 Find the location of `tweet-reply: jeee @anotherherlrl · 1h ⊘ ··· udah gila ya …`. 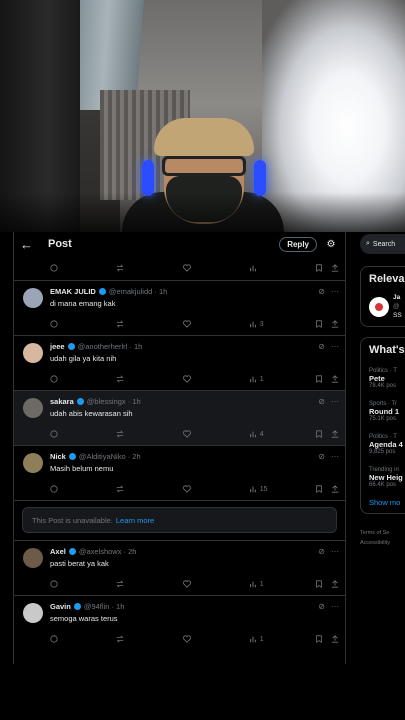

tweet-reply: jeee @anotherherlrl · 1h ⊘ ··· udah gila ya … is located at coordinates (179, 362).